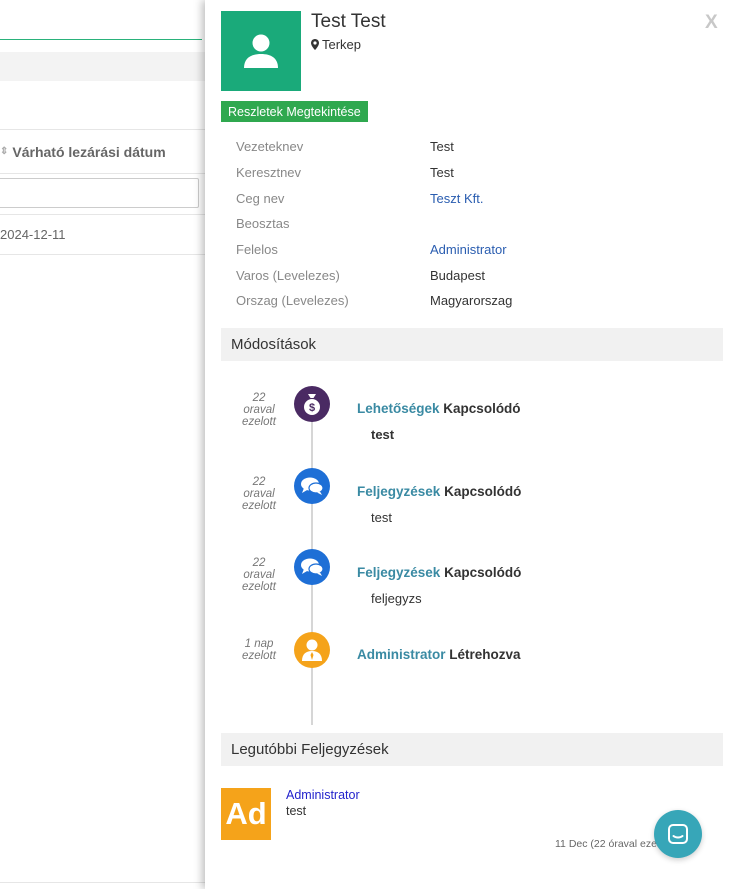 This screenshot has width=744, height=889. What do you see at coordinates (259, 644) in the screenshot?
I see `time-line: 1 nap` at bounding box center [259, 644].